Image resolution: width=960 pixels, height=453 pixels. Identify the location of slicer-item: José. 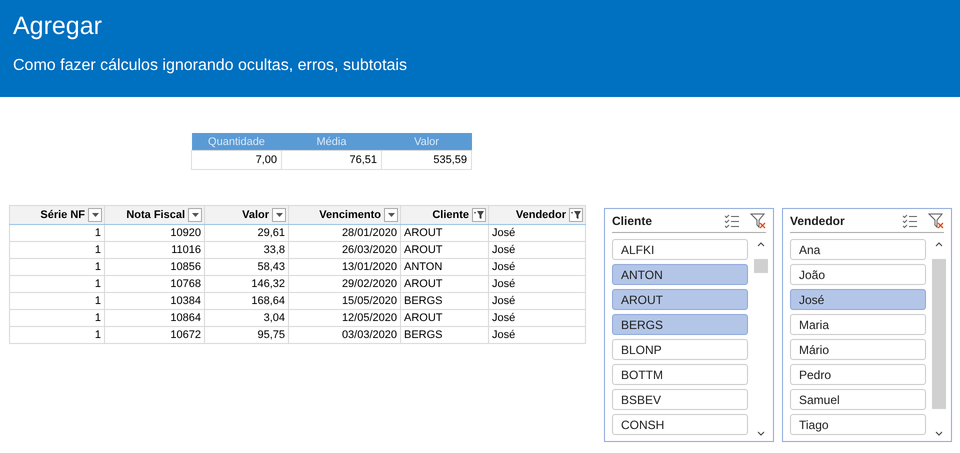
(858, 299).